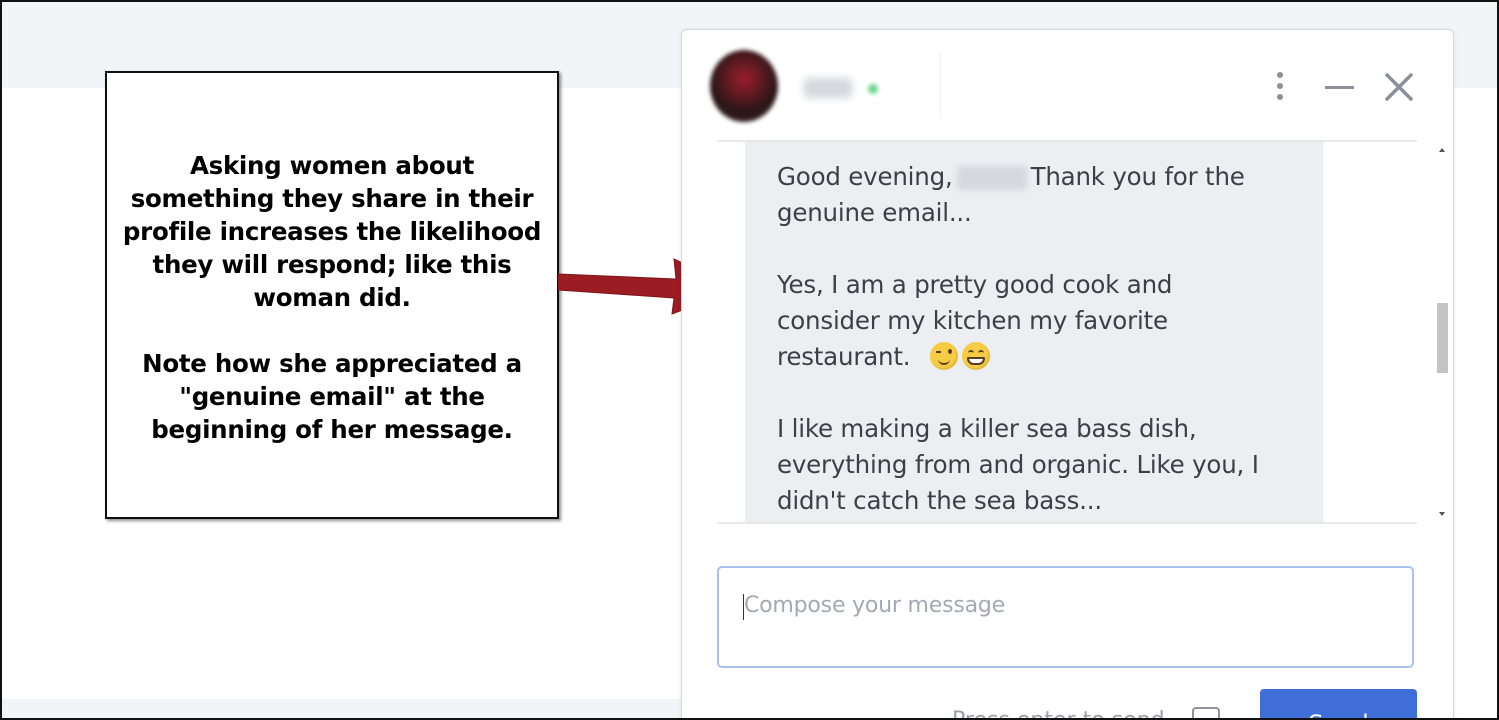  What do you see at coordinates (1067, 523) in the screenshot?
I see `compose-divider-line` at bounding box center [1067, 523].